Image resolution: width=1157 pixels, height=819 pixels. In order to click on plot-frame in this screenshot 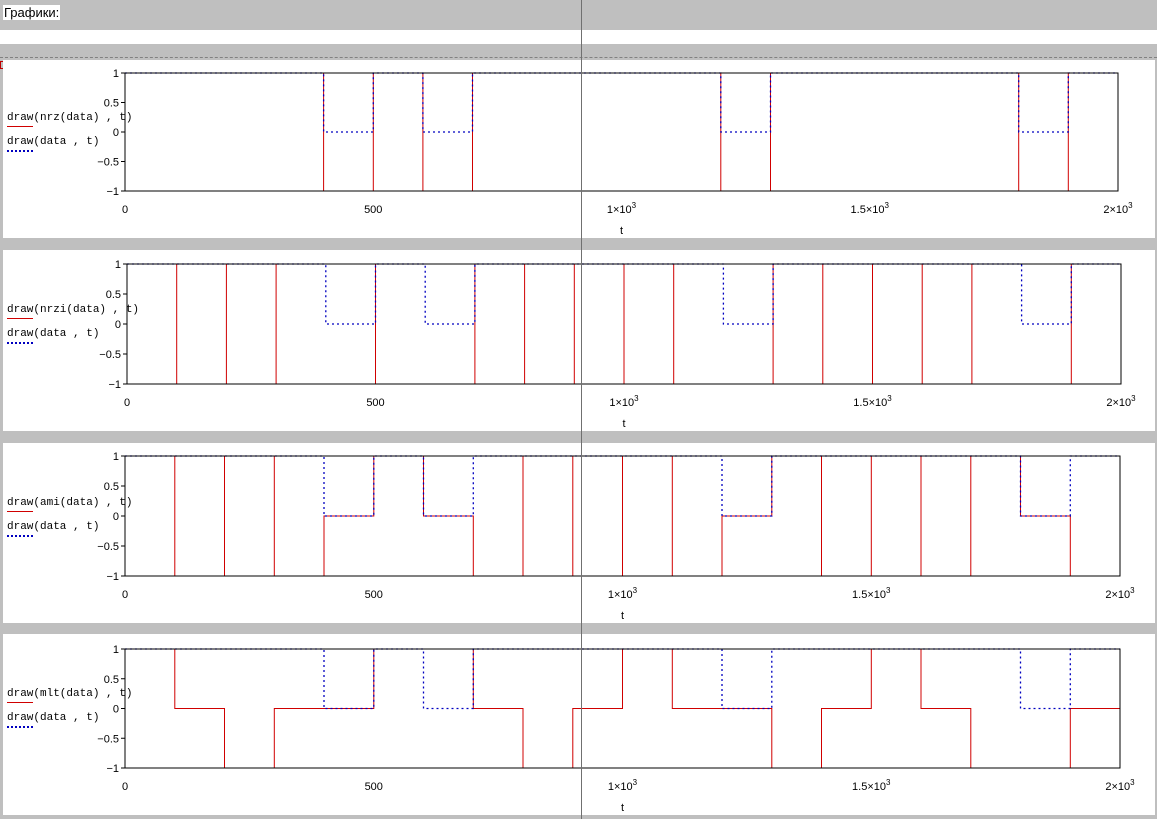, I will do `click(621, 132)`.